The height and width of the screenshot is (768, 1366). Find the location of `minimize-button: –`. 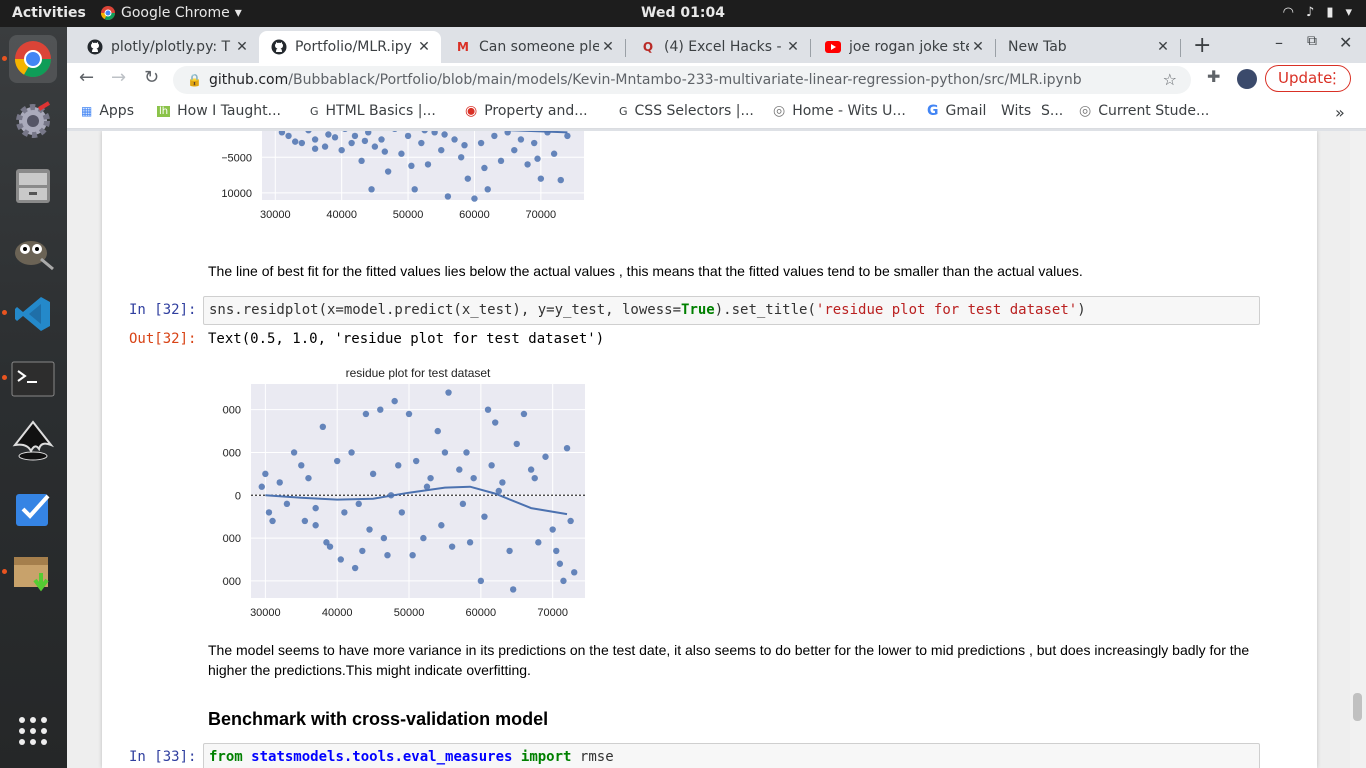

minimize-button: – is located at coordinates (1279, 42).